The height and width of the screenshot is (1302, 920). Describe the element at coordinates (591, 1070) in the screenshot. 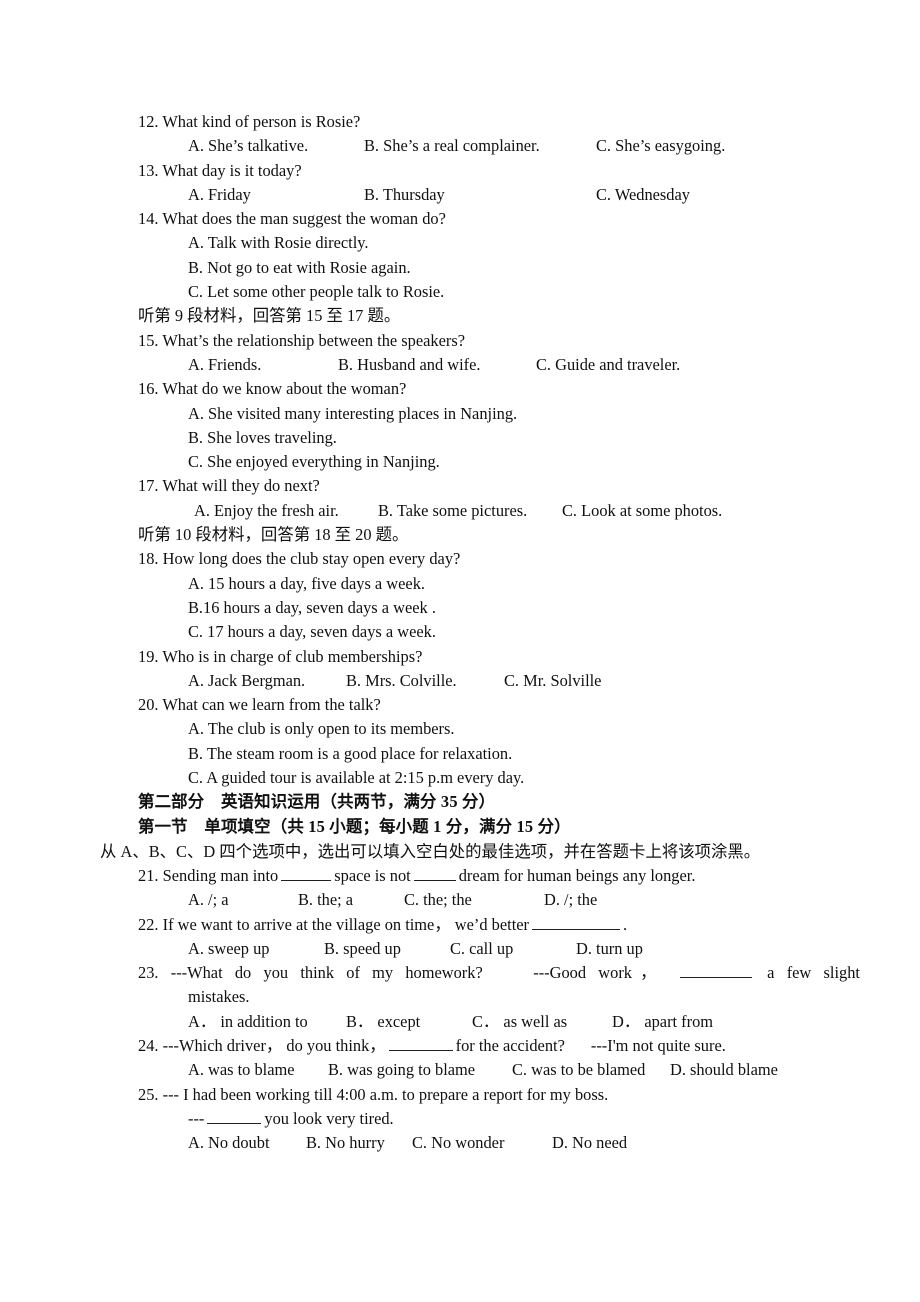

I see `option-24-c: C. was to be blamed` at that location.